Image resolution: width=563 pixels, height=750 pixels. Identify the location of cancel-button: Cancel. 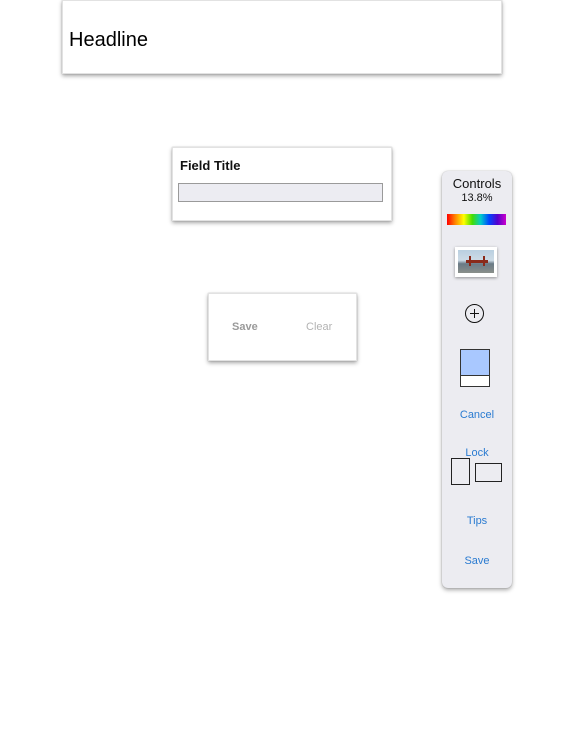
(477, 415).